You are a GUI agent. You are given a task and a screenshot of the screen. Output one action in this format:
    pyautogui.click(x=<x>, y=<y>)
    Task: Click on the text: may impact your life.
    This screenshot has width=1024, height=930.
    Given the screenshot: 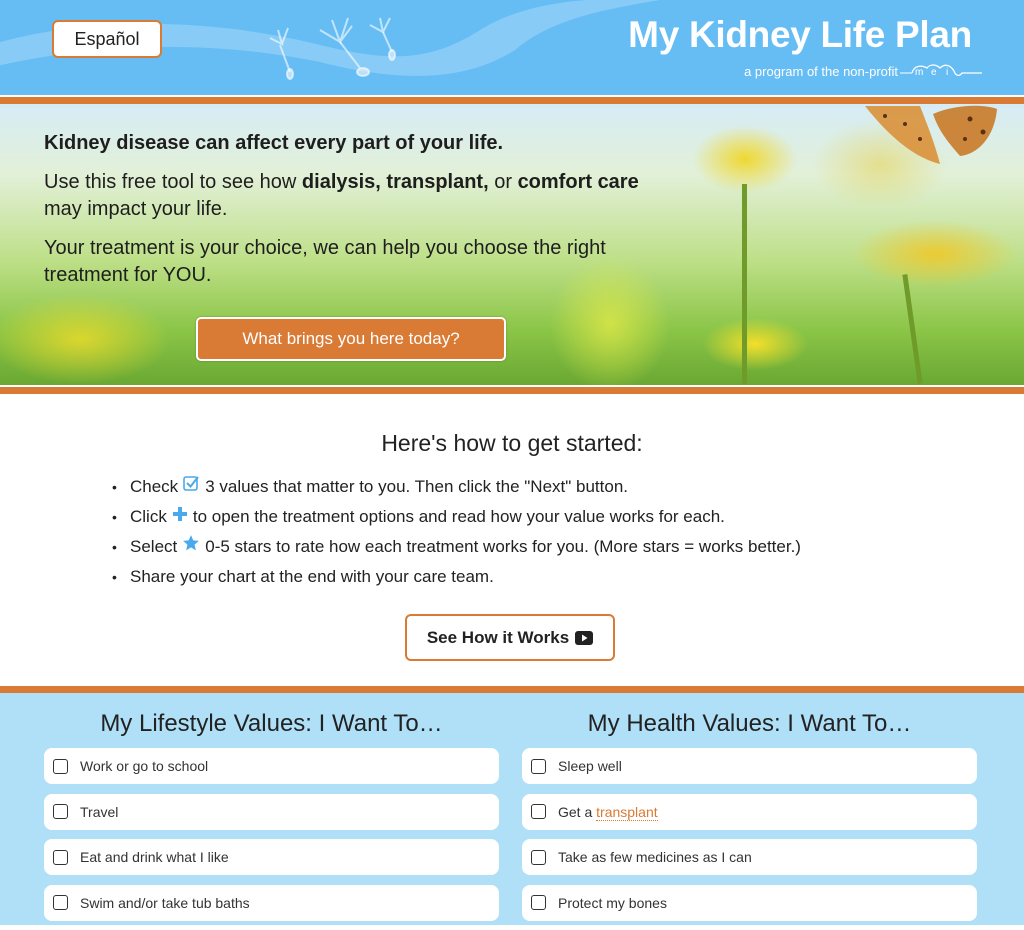 What is the action you would take?
    pyautogui.click(x=136, y=209)
    